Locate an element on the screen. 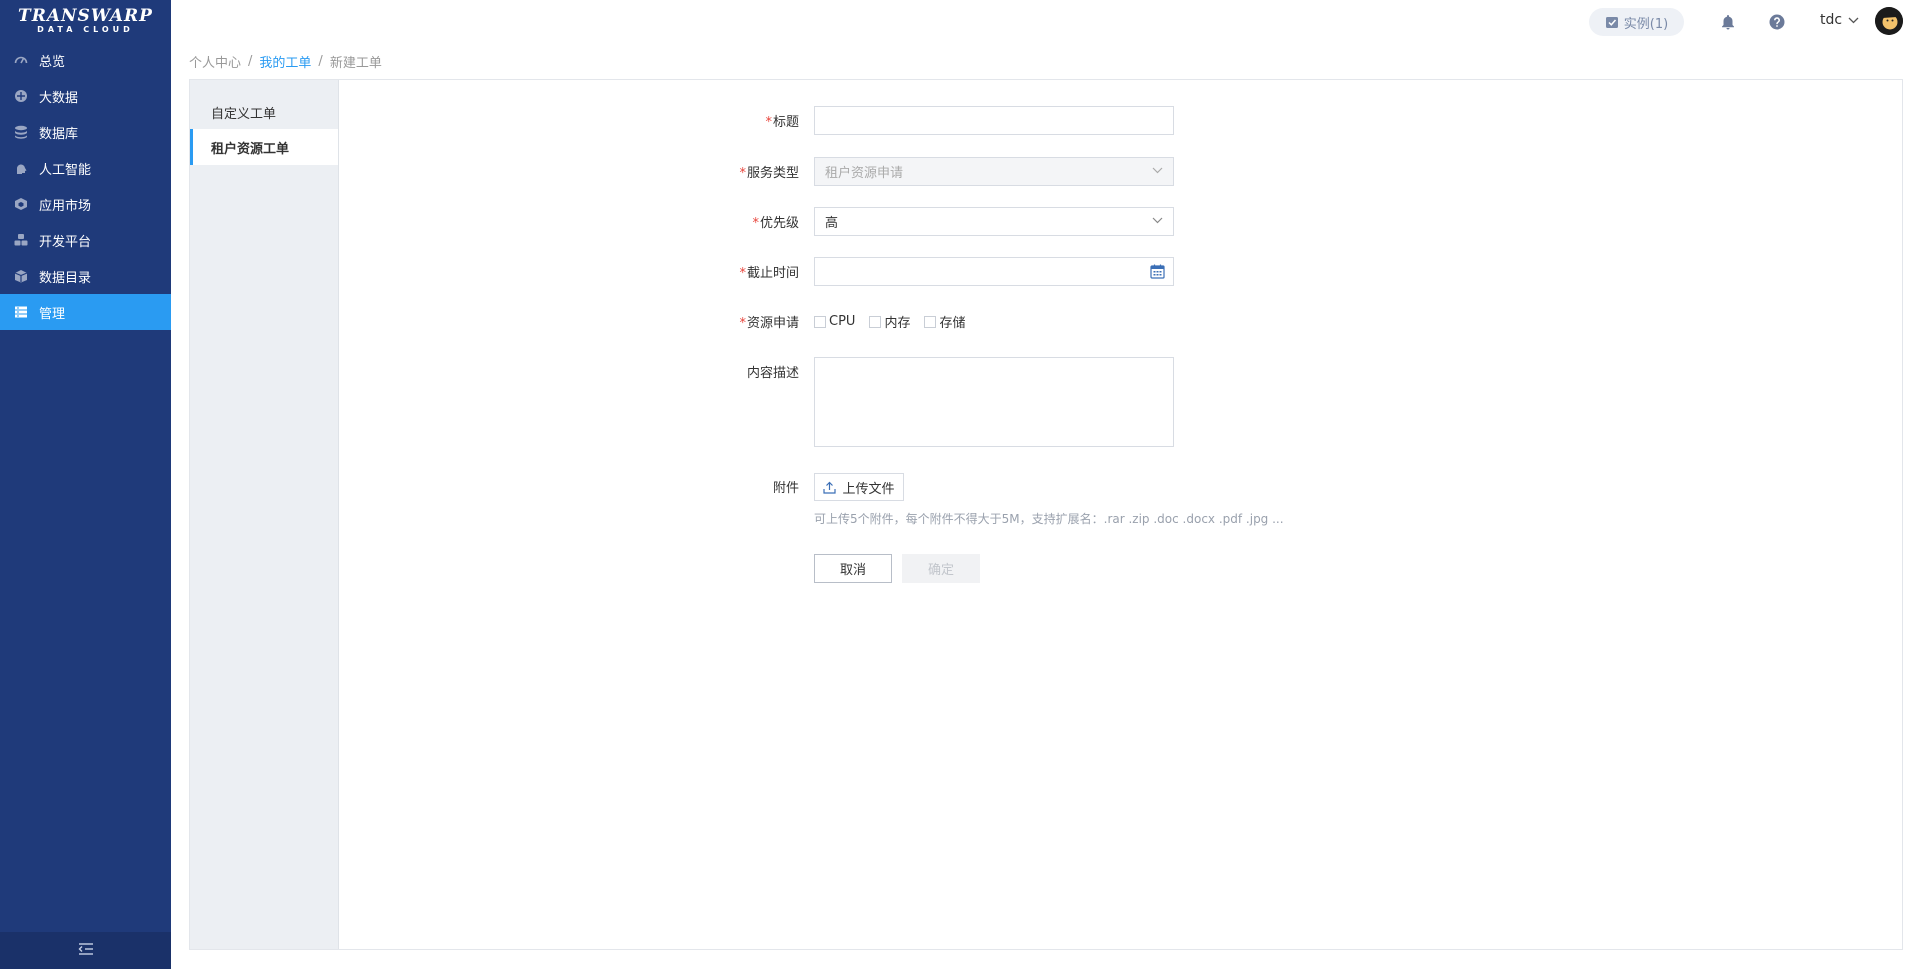 Image resolution: width=1920 pixels, height=969 pixels. sidebar-item-overview: 总览 is located at coordinates (85, 60).